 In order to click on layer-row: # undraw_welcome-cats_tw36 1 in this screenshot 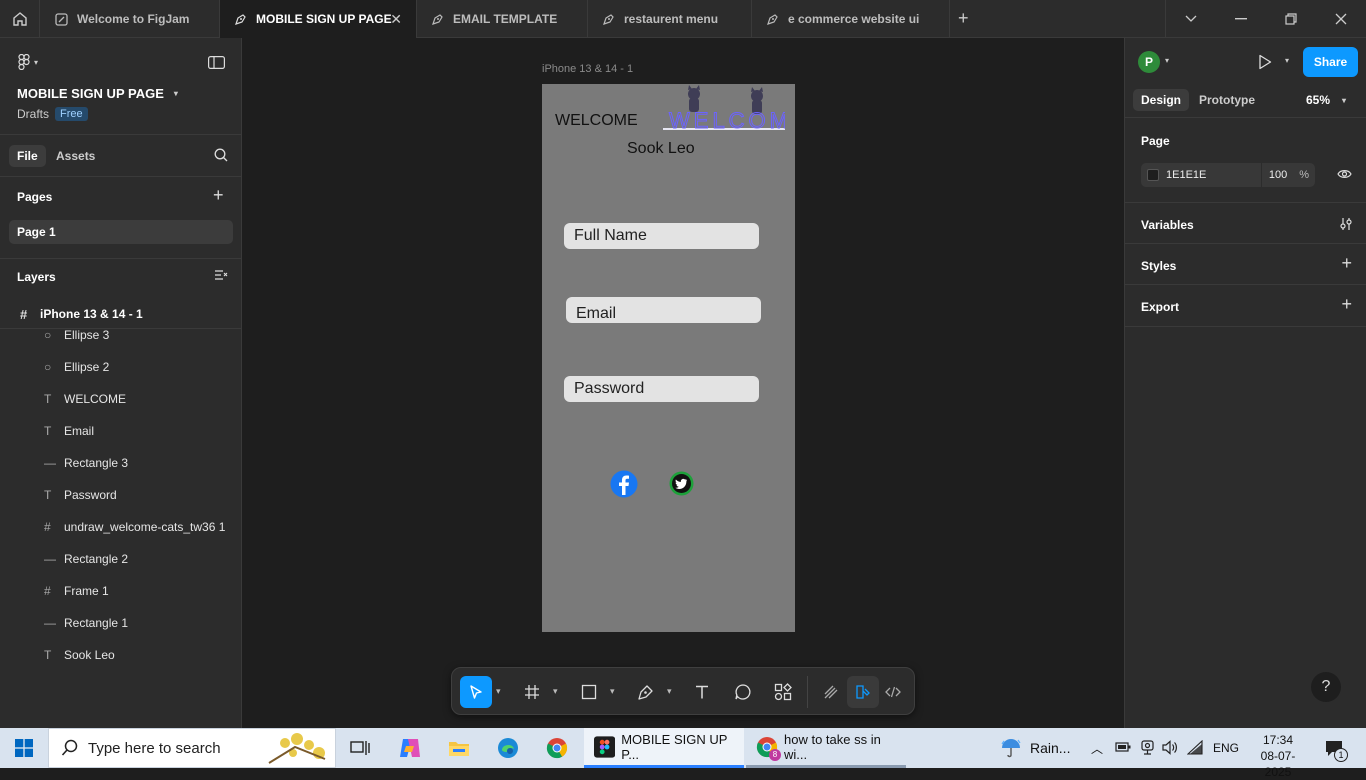, I will do `click(120, 527)`.